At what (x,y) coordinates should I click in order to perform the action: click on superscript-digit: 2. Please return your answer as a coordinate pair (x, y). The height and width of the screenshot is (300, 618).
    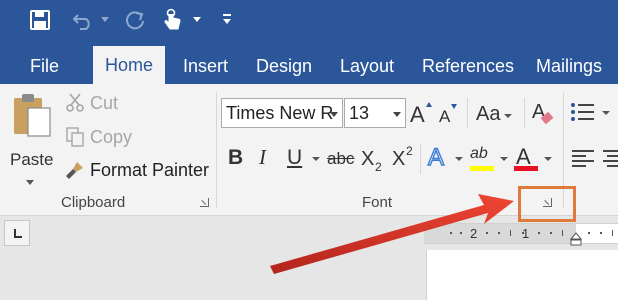
    Looking at the image, I should click on (409, 151).